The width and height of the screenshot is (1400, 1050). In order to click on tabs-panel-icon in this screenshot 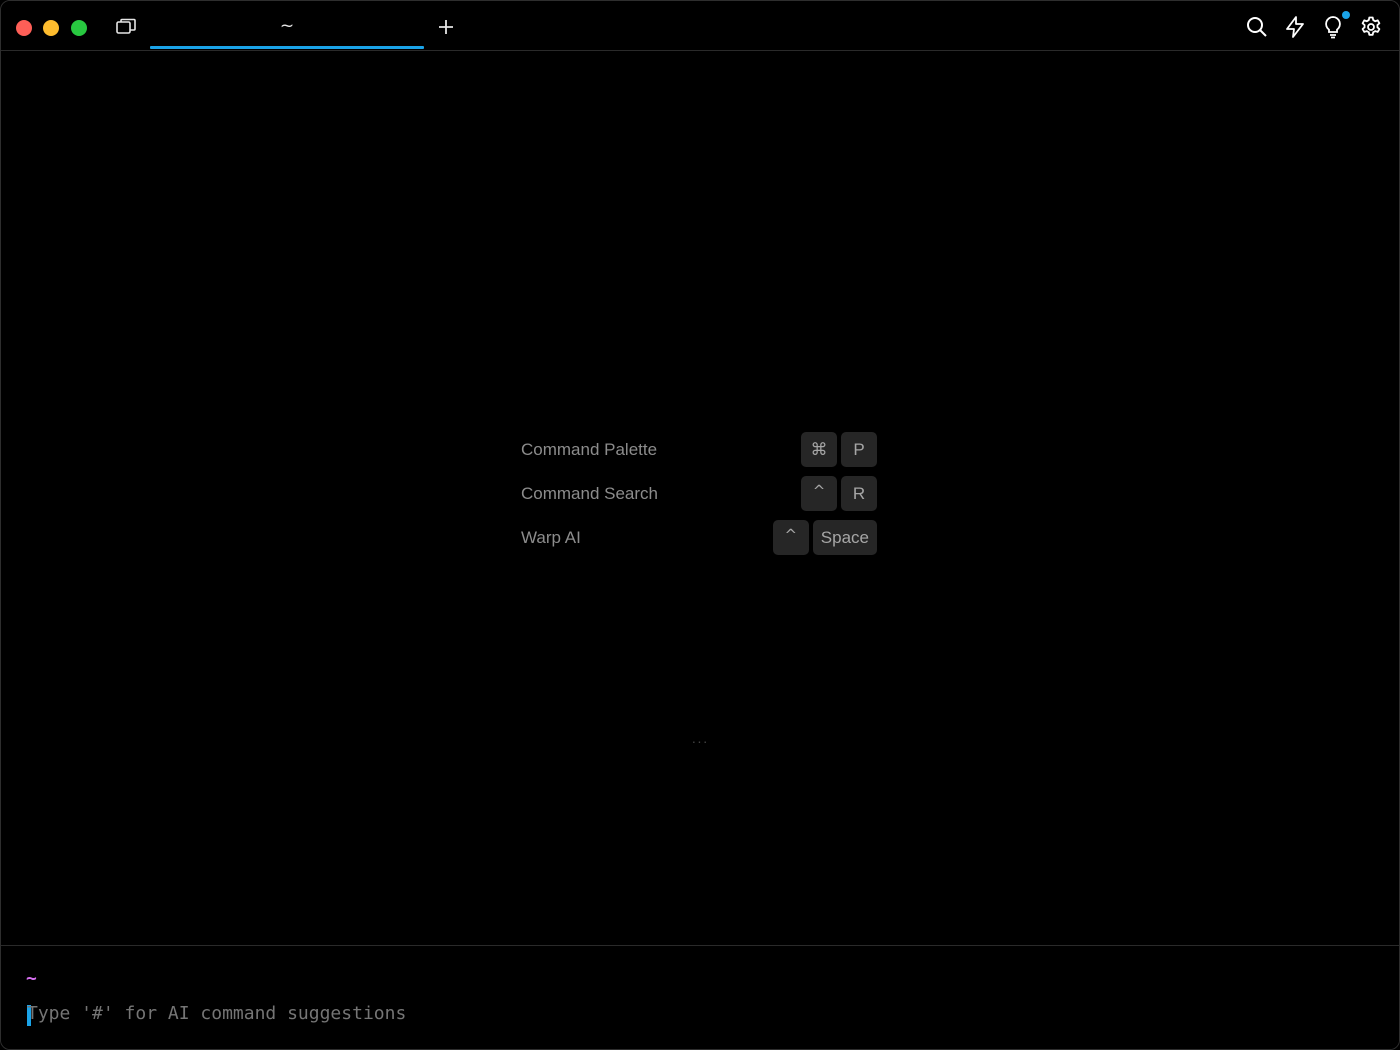, I will do `click(126, 27)`.